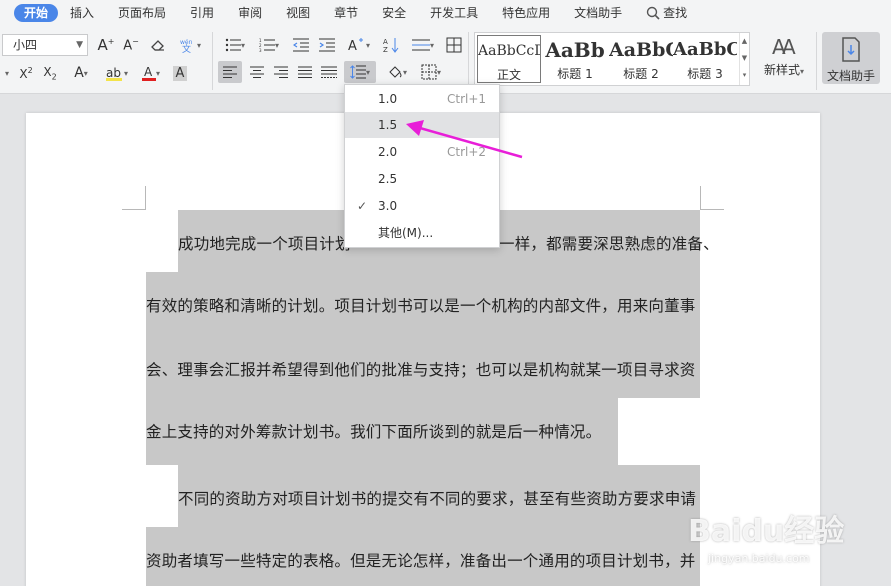  What do you see at coordinates (388, 99) in the screenshot?
I see `menu-item-label: 1.0` at bounding box center [388, 99].